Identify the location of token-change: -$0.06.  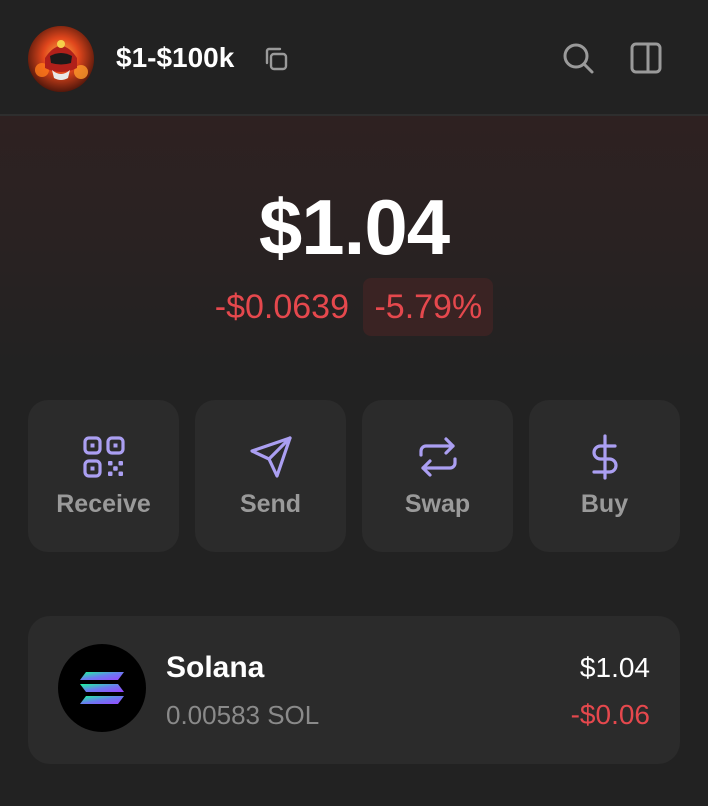
(610, 714).